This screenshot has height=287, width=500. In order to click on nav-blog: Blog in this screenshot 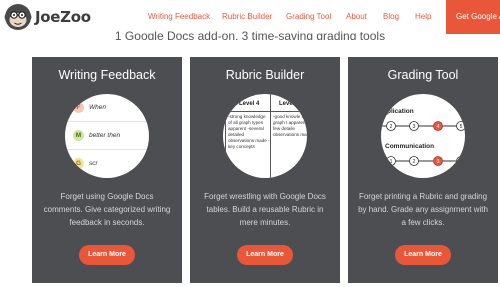, I will do `click(391, 16)`.